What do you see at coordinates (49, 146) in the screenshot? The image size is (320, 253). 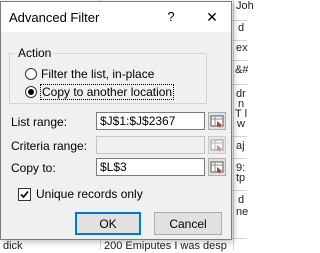 I see `criteria-range-label: Criteria range:` at bounding box center [49, 146].